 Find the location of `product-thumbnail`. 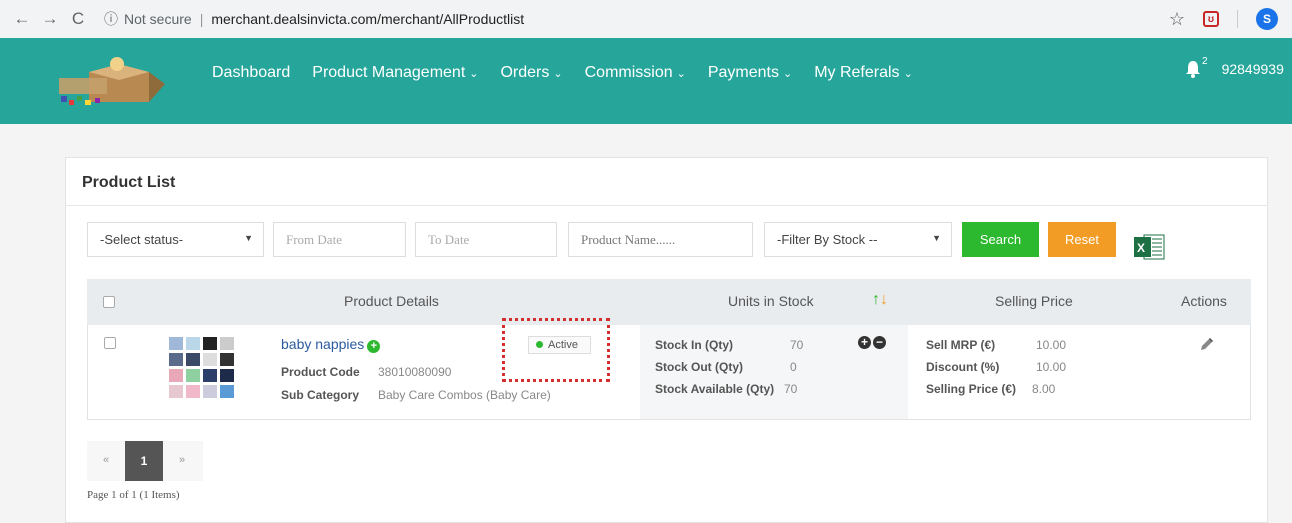

product-thumbnail is located at coordinates (202, 368).